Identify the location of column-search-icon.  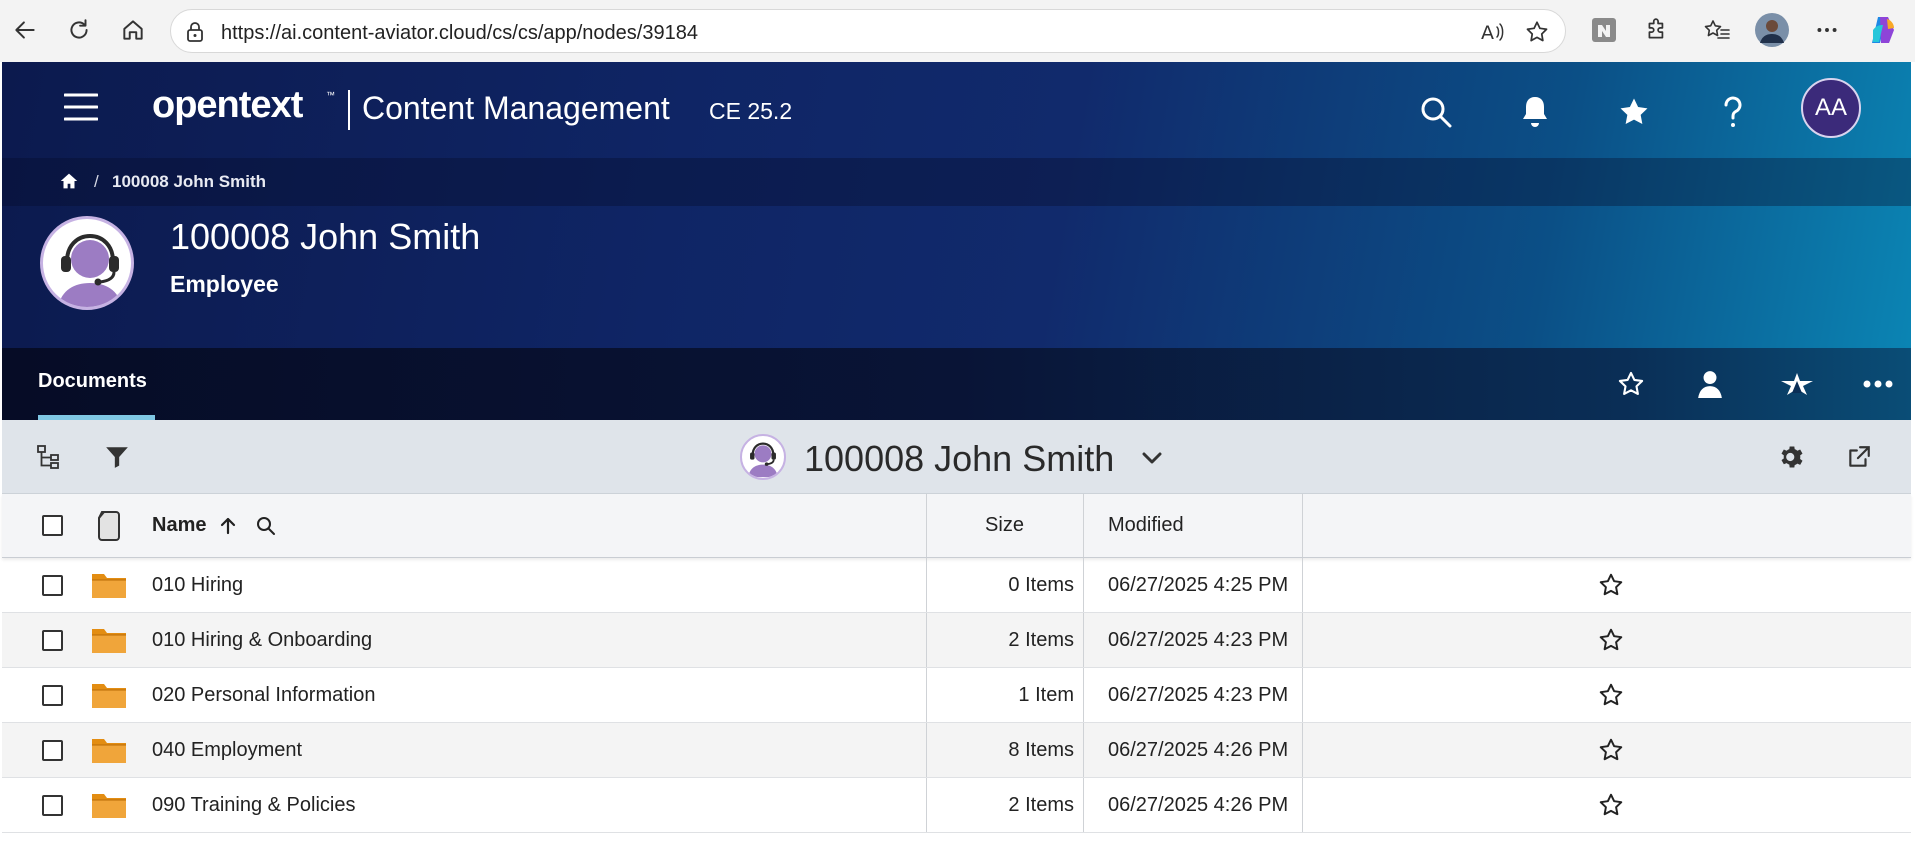
(266, 526).